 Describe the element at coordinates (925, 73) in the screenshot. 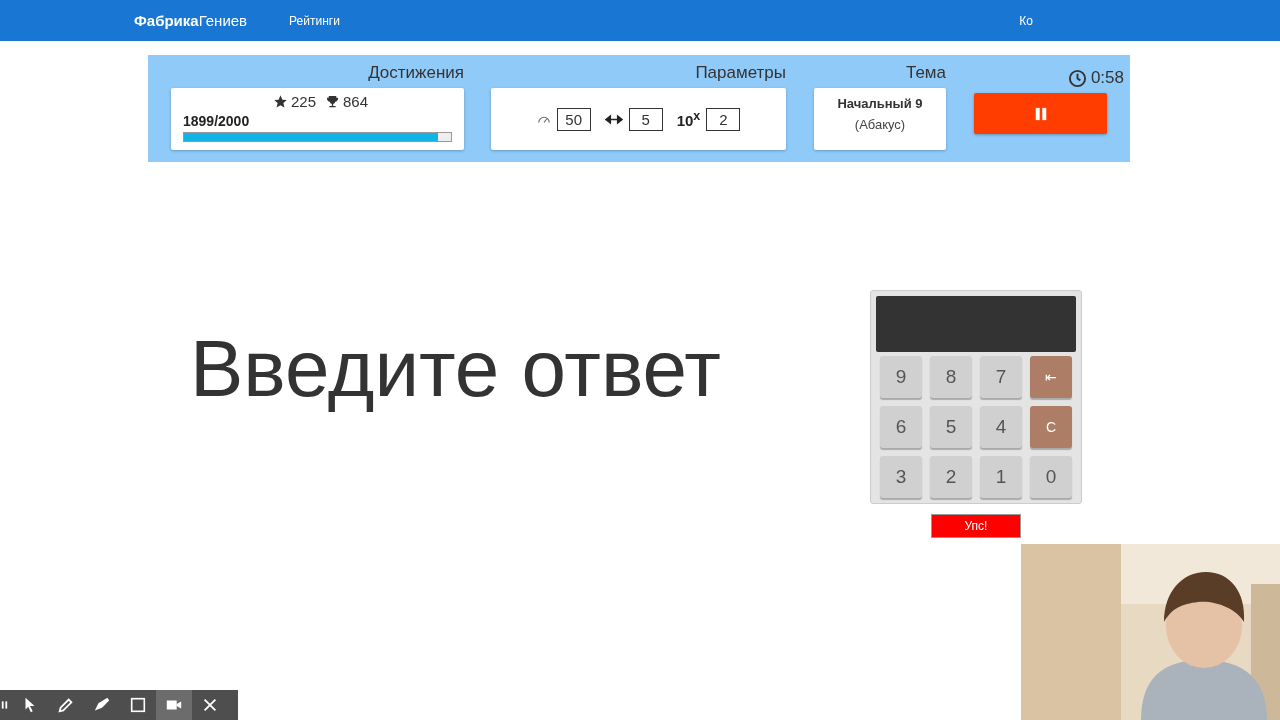

I see `section-title: Тема` at that location.